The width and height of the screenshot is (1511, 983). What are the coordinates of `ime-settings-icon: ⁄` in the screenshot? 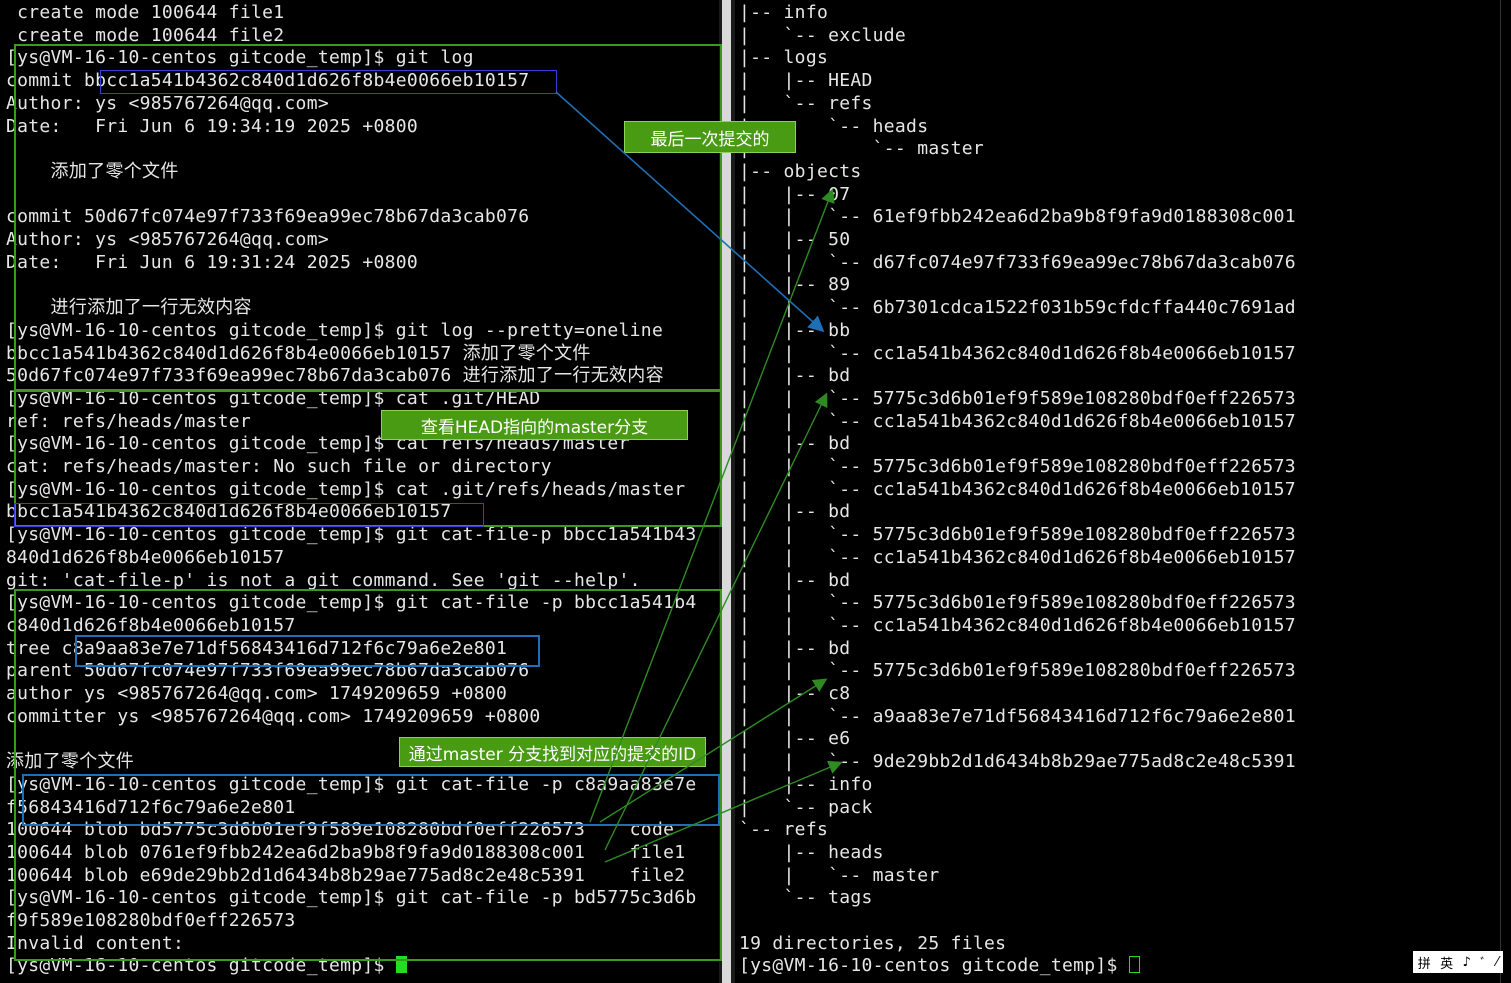 It's located at (1497, 962).